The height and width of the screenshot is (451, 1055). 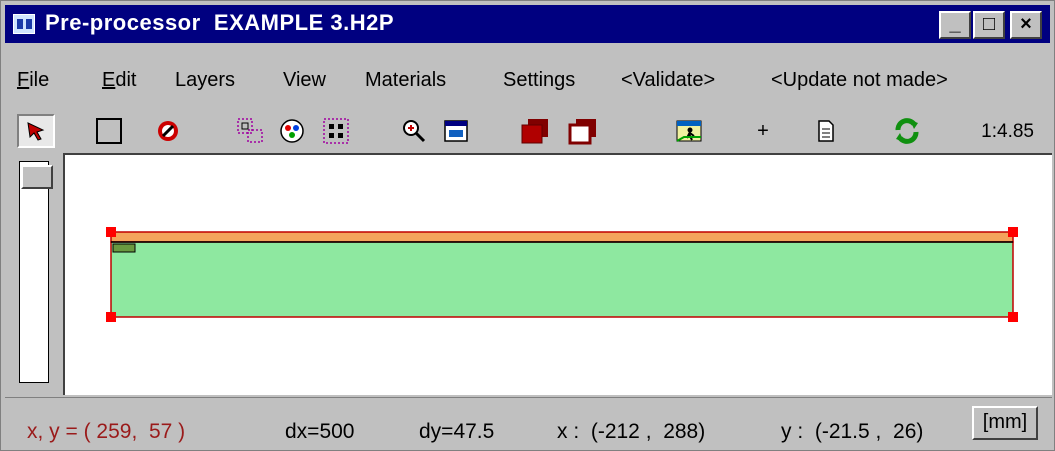 I want to click on cursor-coordinates: x, y = ( 259, 57 ), so click(x=106, y=431).